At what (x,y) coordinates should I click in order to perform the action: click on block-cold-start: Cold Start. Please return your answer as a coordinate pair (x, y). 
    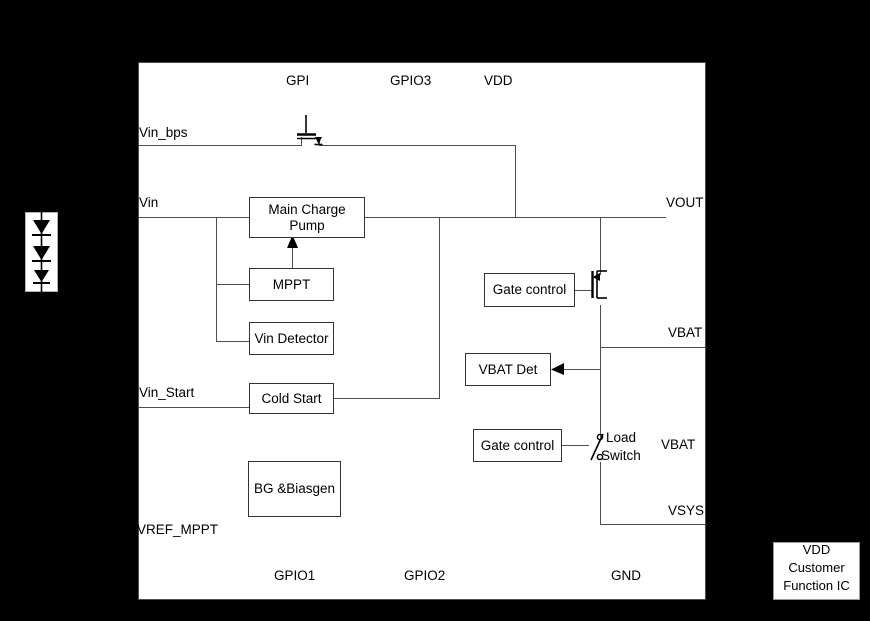
    Looking at the image, I should click on (291, 398).